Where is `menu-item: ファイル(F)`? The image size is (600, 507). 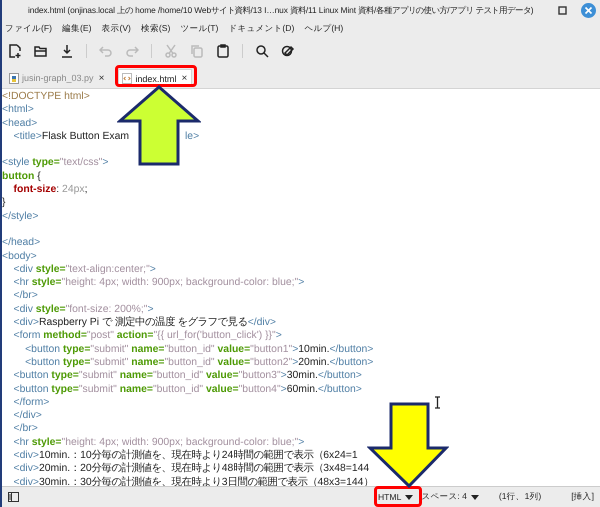
menu-item: ファイル(F) is located at coordinates (28, 29).